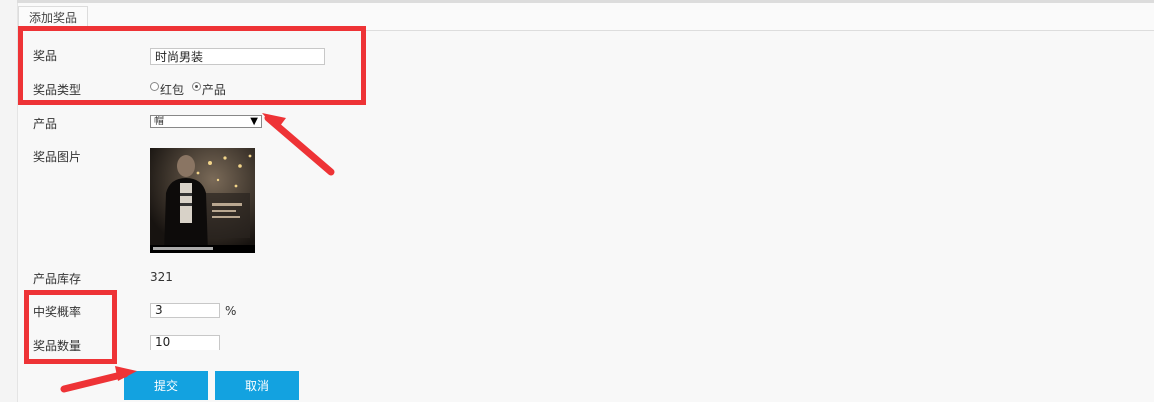 The width and height of the screenshot is (1154, 402). I want to click on arrow-to-select-icon, so click(298, 144).